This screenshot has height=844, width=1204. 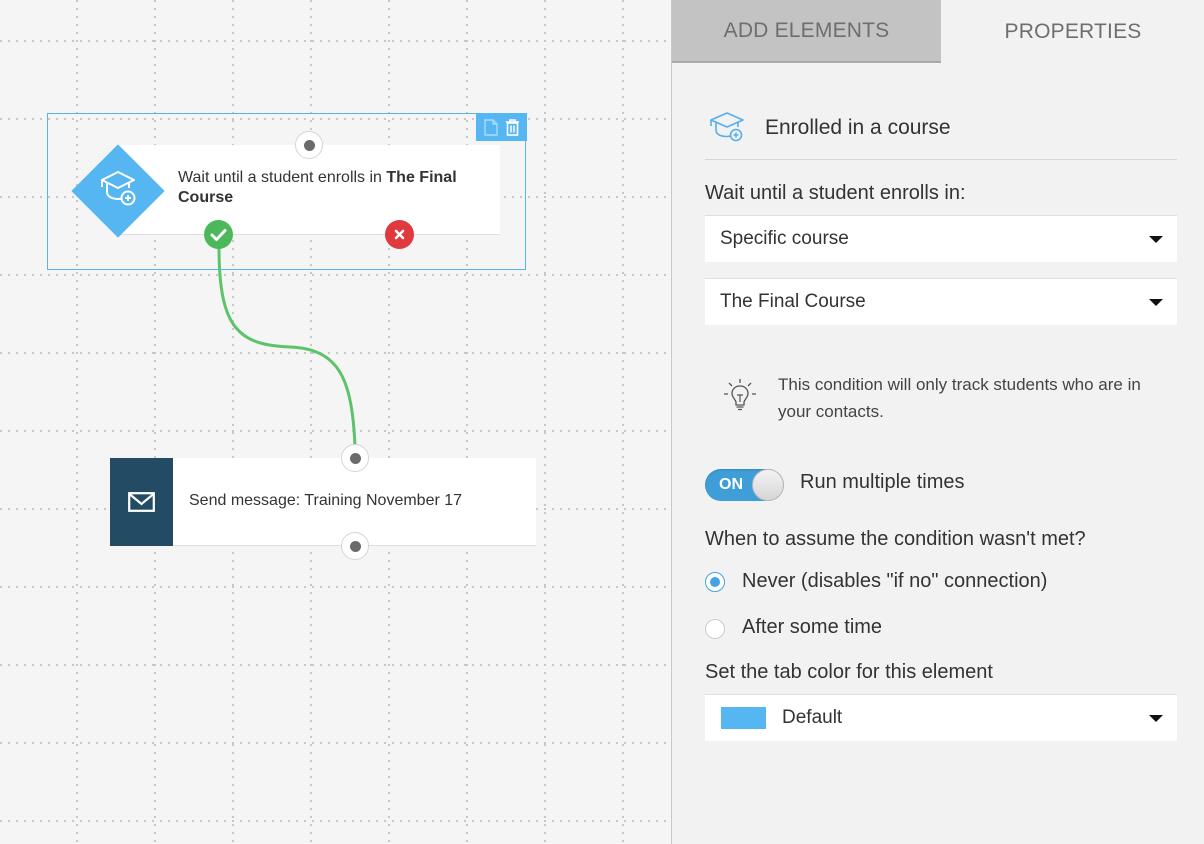 What do you see at coordinates (806, 31) in the screenshot?
I see `tab-add-elements: ADD ELEMENTS` at bounding box center [806, 31].